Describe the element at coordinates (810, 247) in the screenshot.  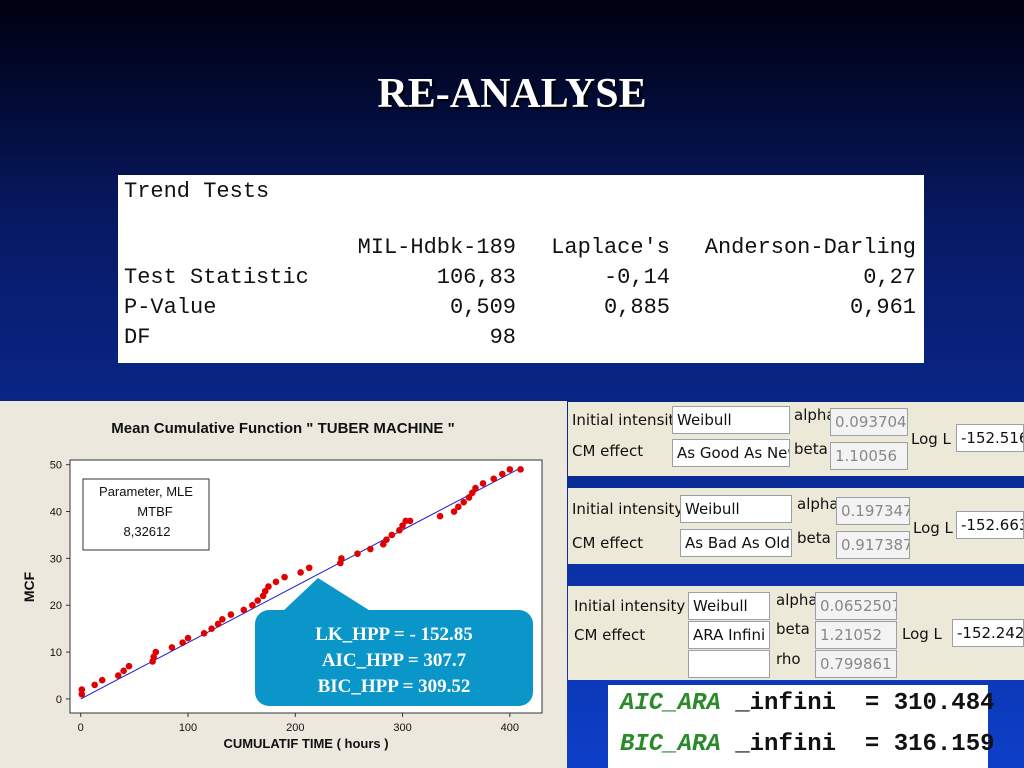
I see `column-header: Anderson-Darling` at that location.